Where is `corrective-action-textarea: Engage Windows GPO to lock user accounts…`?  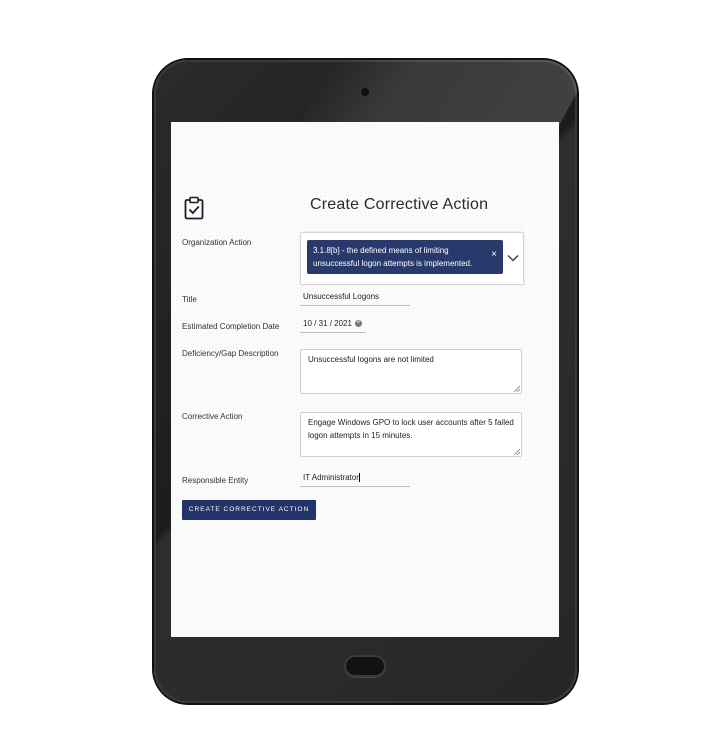 corrective-action-textarea: Engage Windows GPO to lock user accounts… is located at coordinates (411, 434).